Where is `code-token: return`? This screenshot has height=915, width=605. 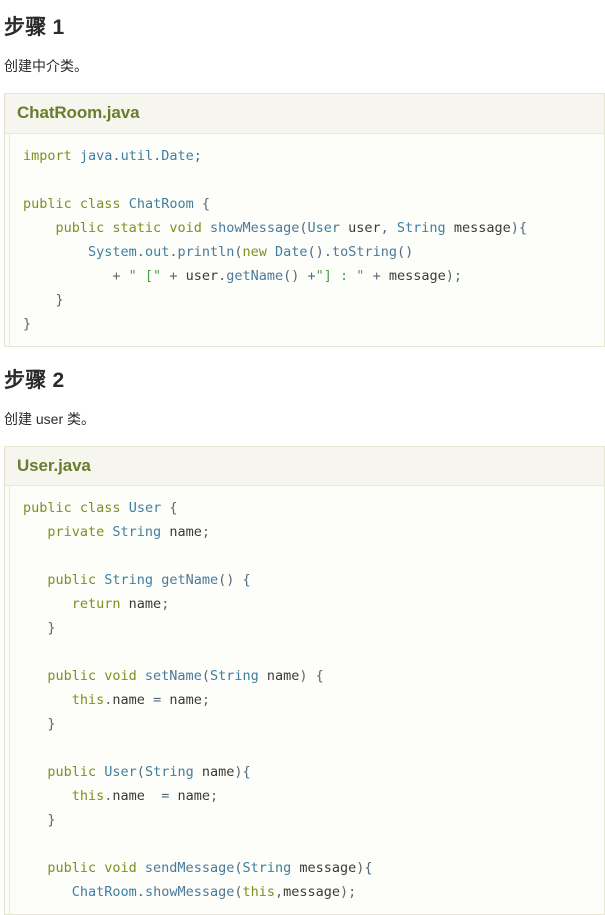
code-token: return is located at coordinates (76, 604).